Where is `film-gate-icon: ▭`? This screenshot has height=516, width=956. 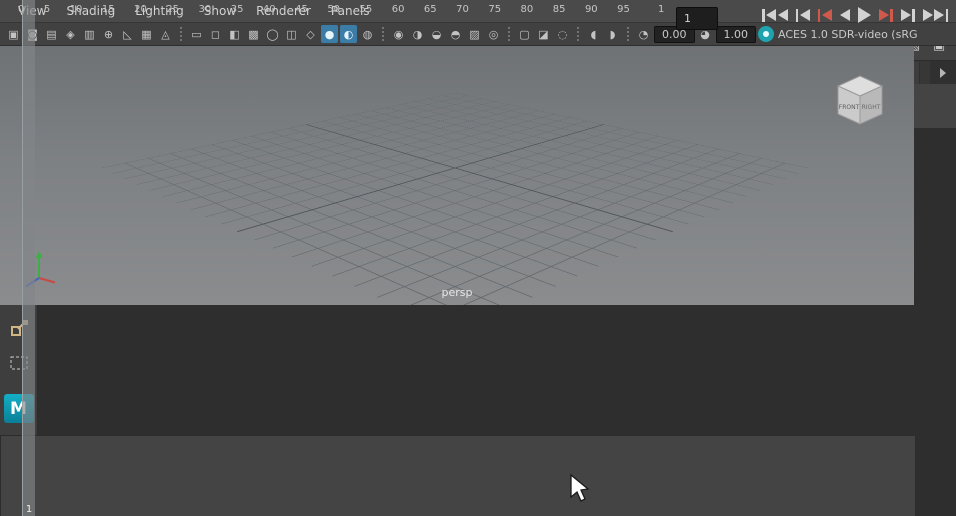 film-gate-icon: ▭ is located at coordinates (196, 34).